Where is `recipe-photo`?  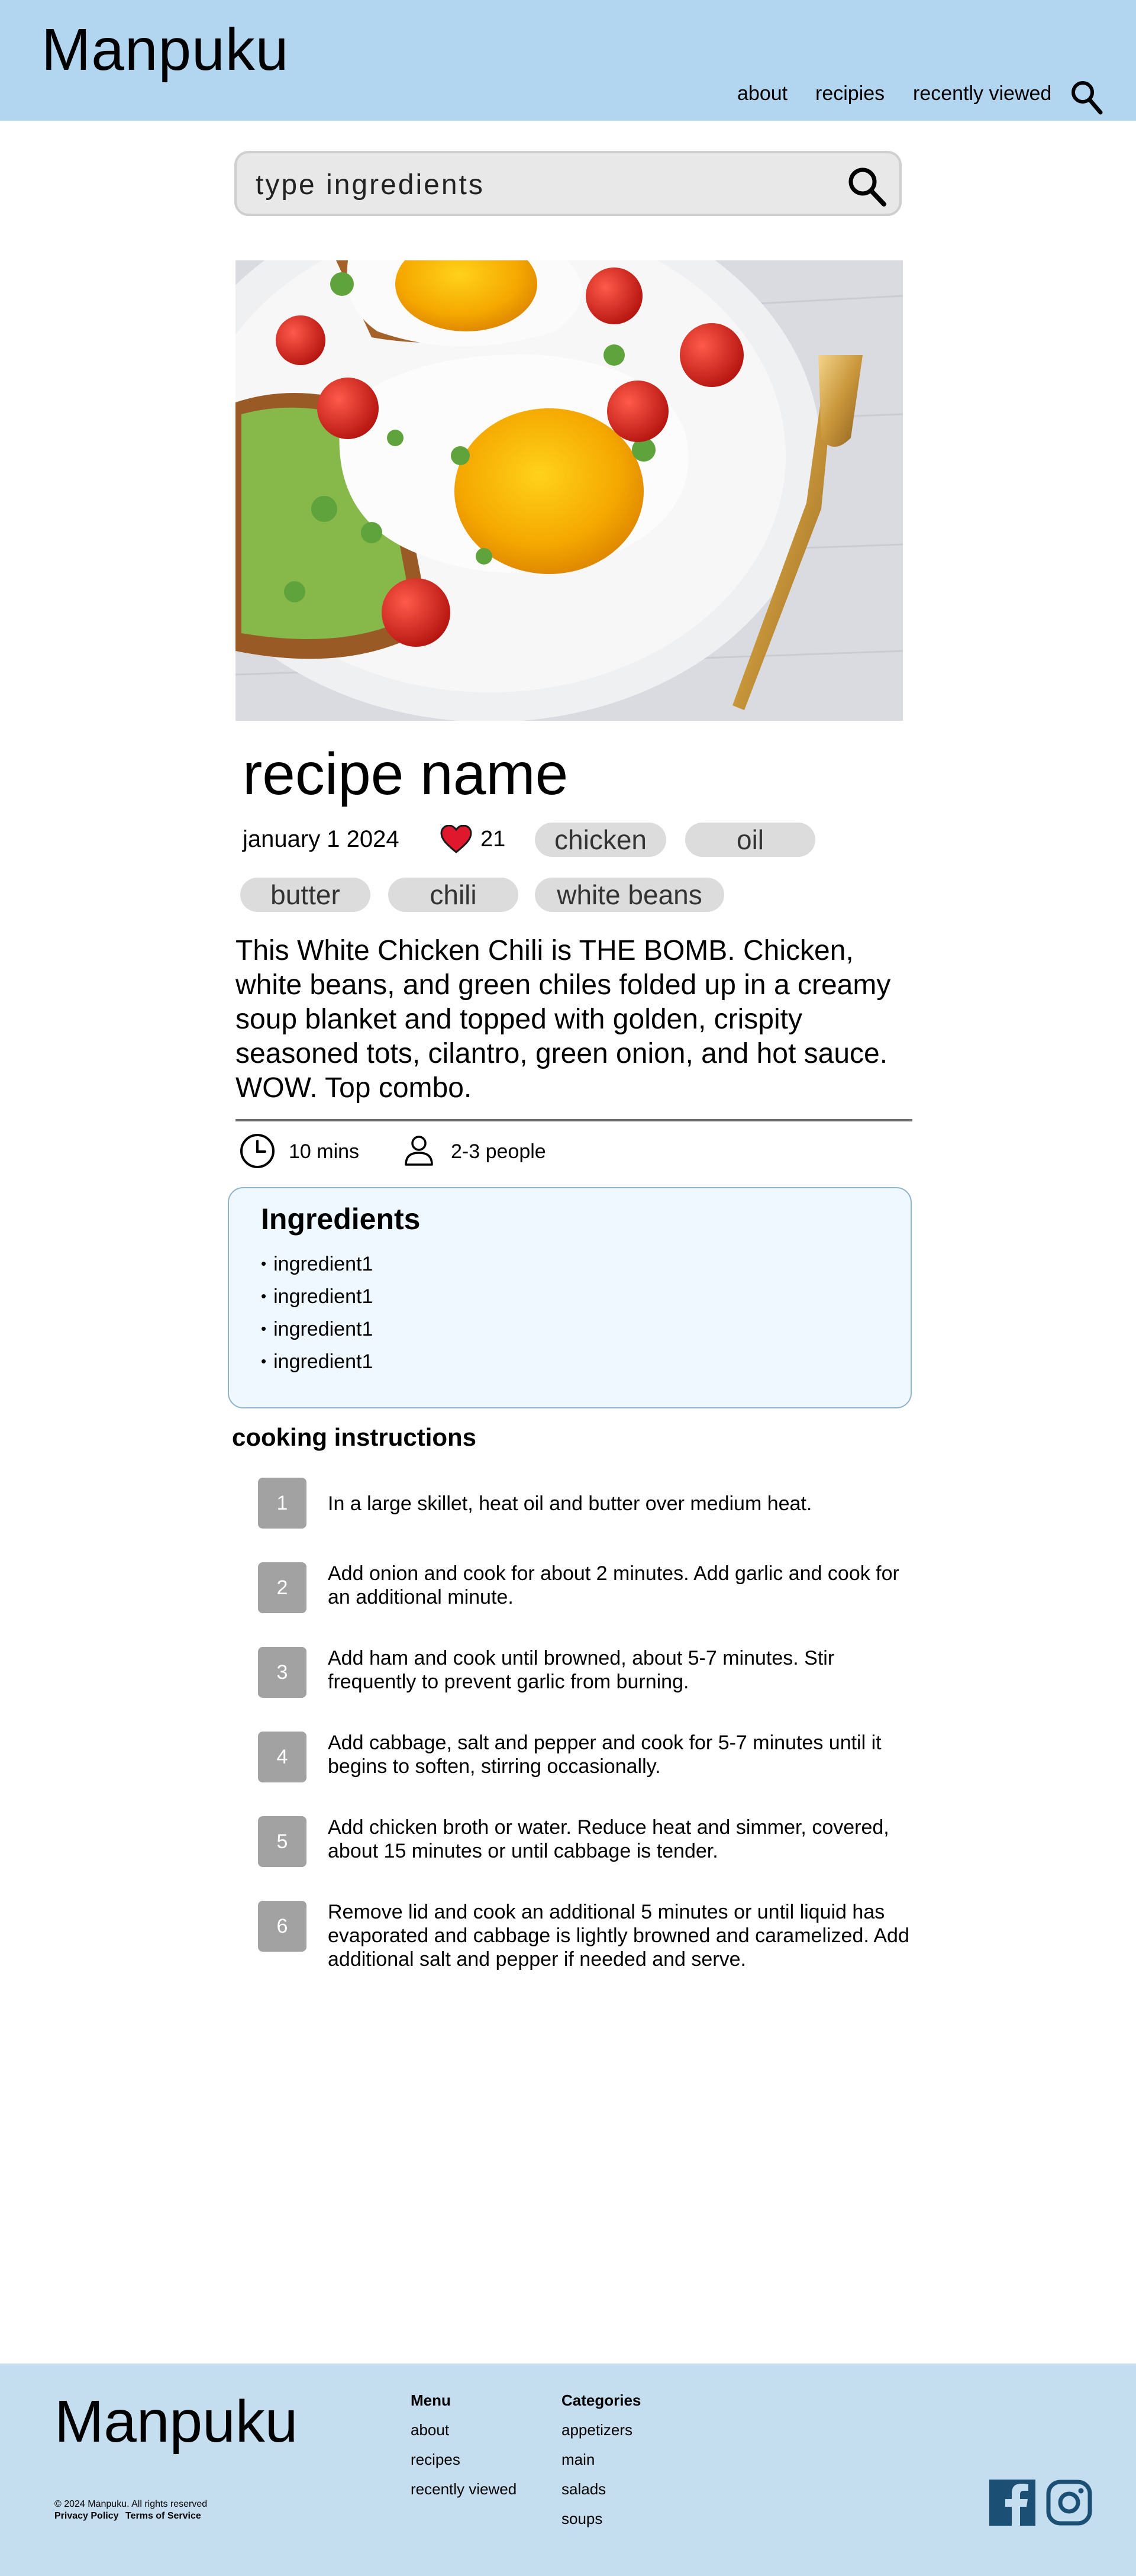
recipe-photo is located at coordinates (569, 490).